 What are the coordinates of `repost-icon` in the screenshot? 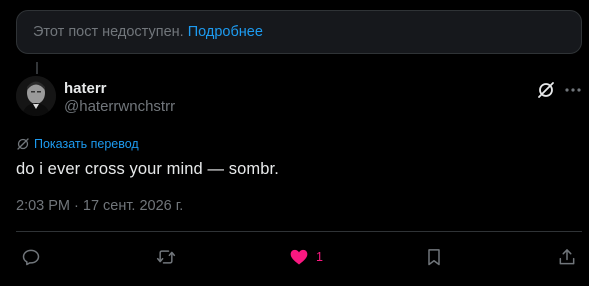 It's located at (166, 257).